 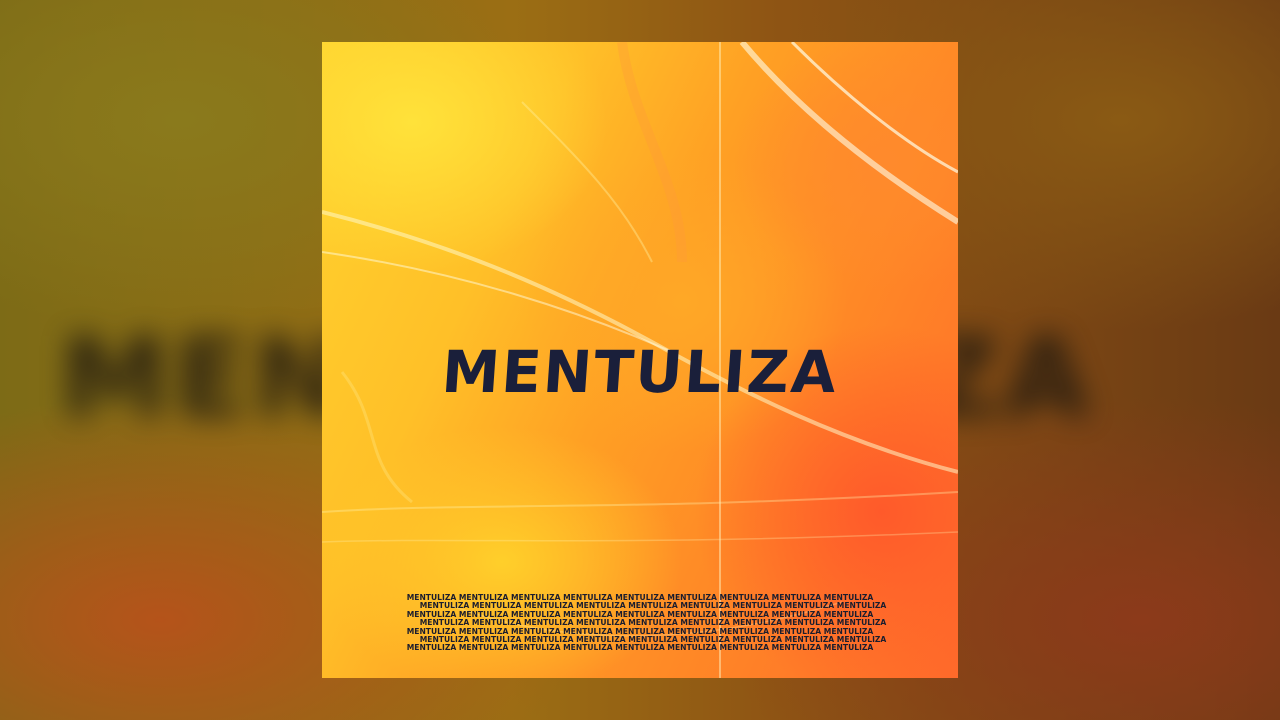 What do you see at coordinates (204, 378) in the screenshot?
I see `blurred-background-title-left: MEN` at bounding box center [204, 378].